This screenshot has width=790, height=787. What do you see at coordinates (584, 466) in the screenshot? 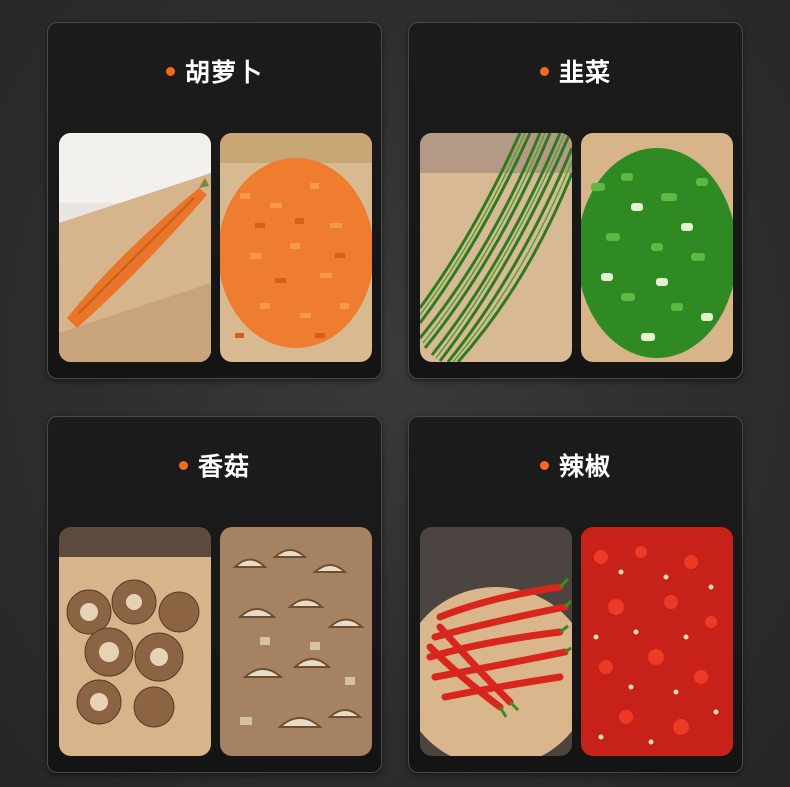
I see `card-title-text: 辣椒` at bounding box center [584, 466].